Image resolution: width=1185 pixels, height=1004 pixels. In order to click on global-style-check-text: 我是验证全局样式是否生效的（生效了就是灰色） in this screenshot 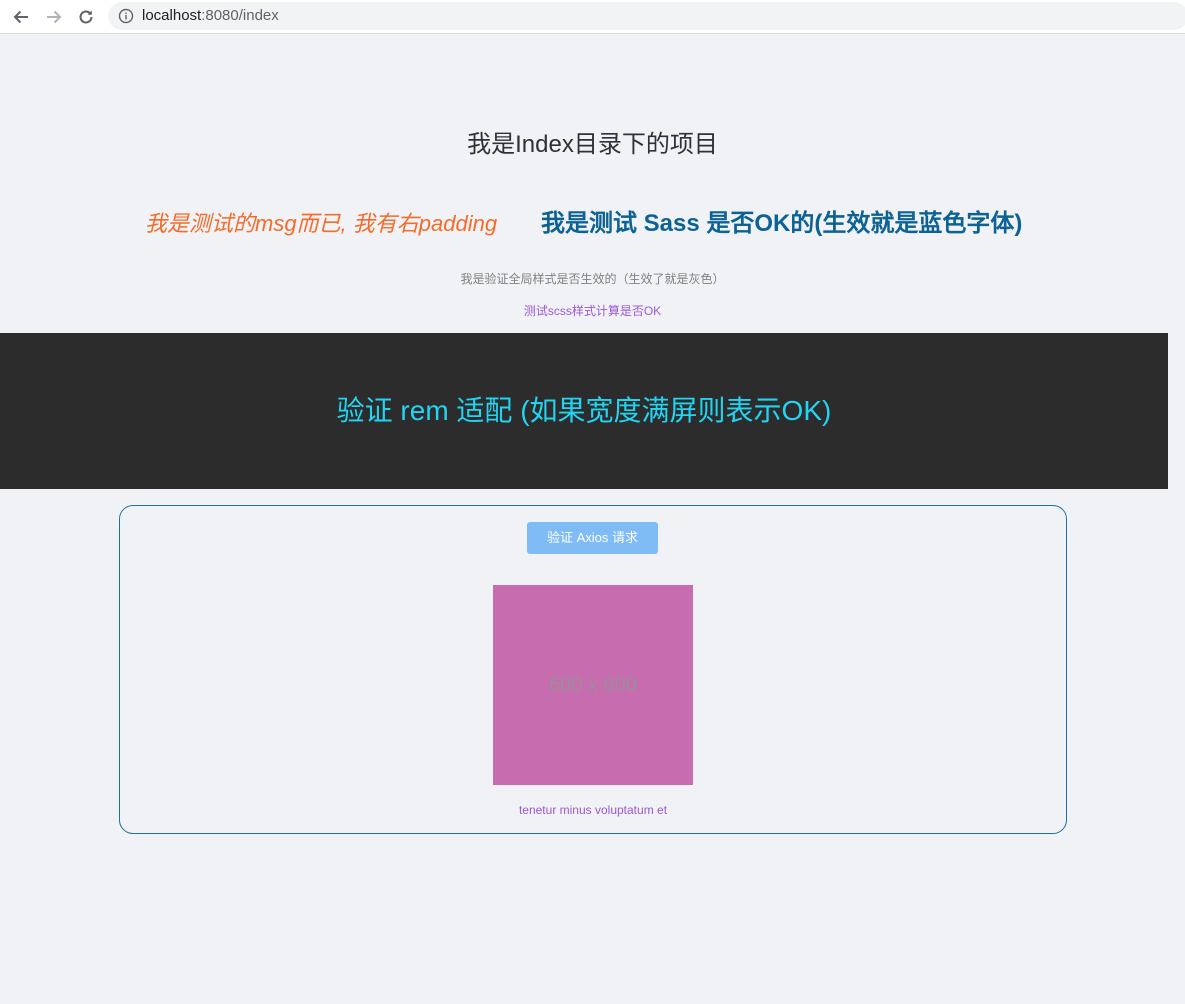, I will do `click(592, 279)`.